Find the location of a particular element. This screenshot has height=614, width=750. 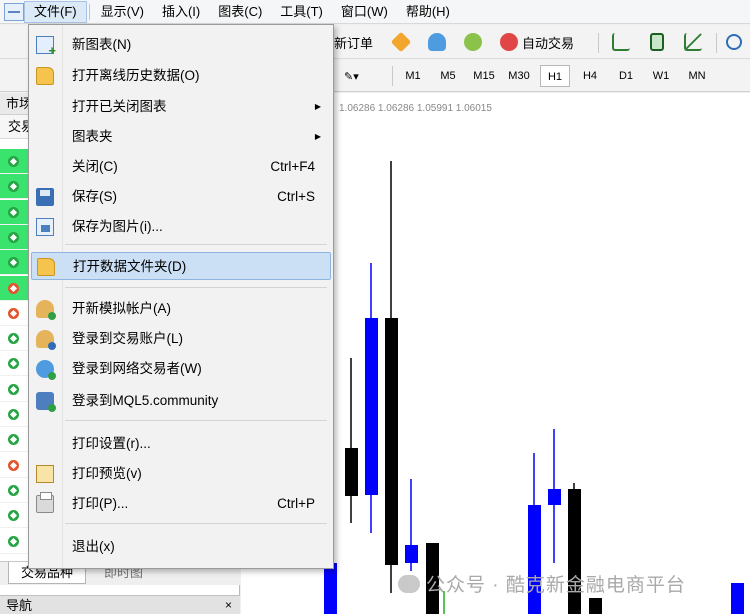

candlestick-icon is located at coordinates (657, 42).